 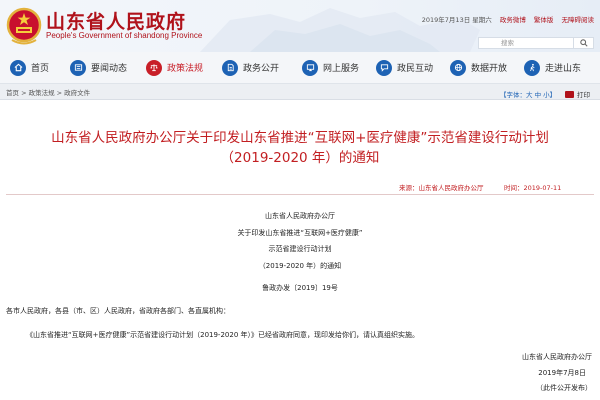 What do you see at coordinates (124, 35) in the screenshot?
I see `site-subtitle: People's Government of shandong Province` at bounding box center [124, 35].